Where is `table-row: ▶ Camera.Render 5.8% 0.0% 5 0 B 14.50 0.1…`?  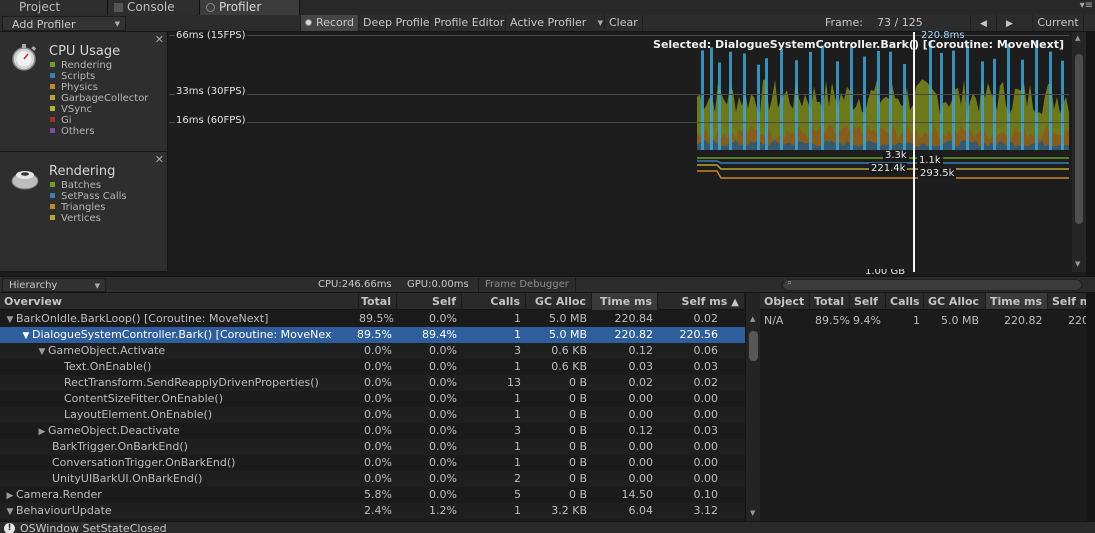
table-row: ▶ Camera.Render 5.8% 0.0% 5 0 B 14.50 0.1… is located at coordinates (372, 495).